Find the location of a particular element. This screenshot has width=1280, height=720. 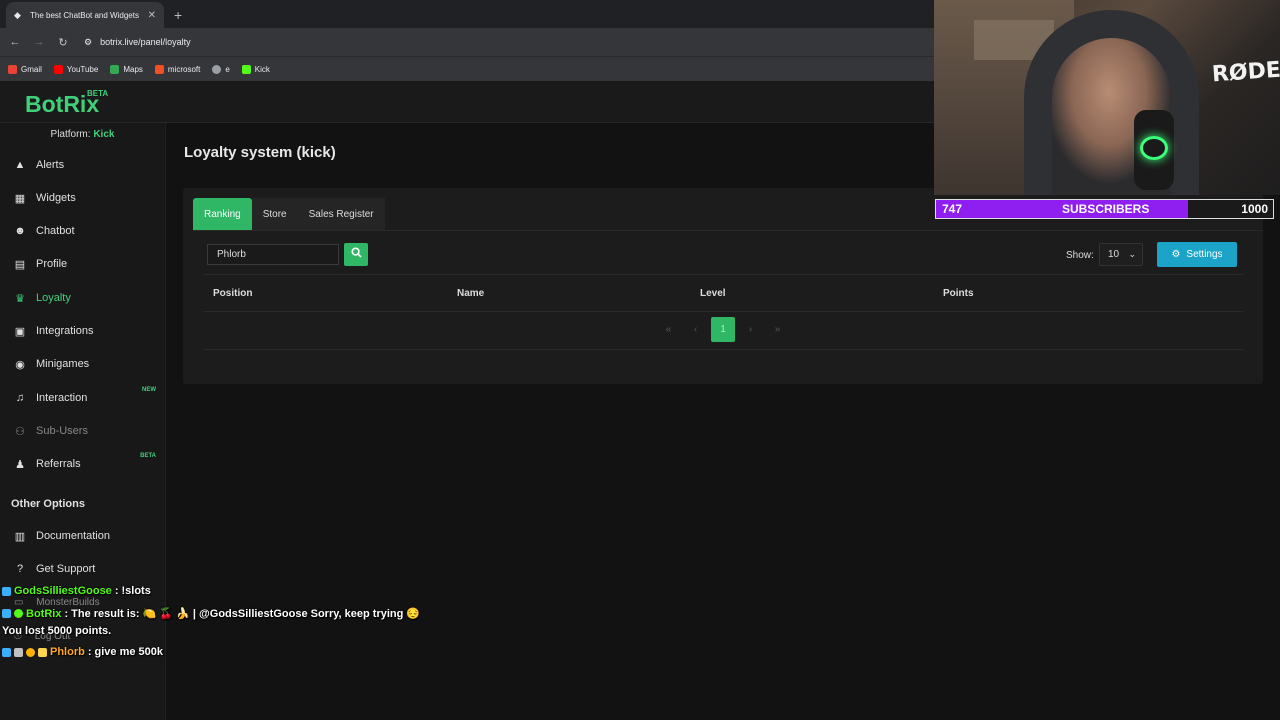

robot-icon: ☻ is located at coordinates (20, 231).